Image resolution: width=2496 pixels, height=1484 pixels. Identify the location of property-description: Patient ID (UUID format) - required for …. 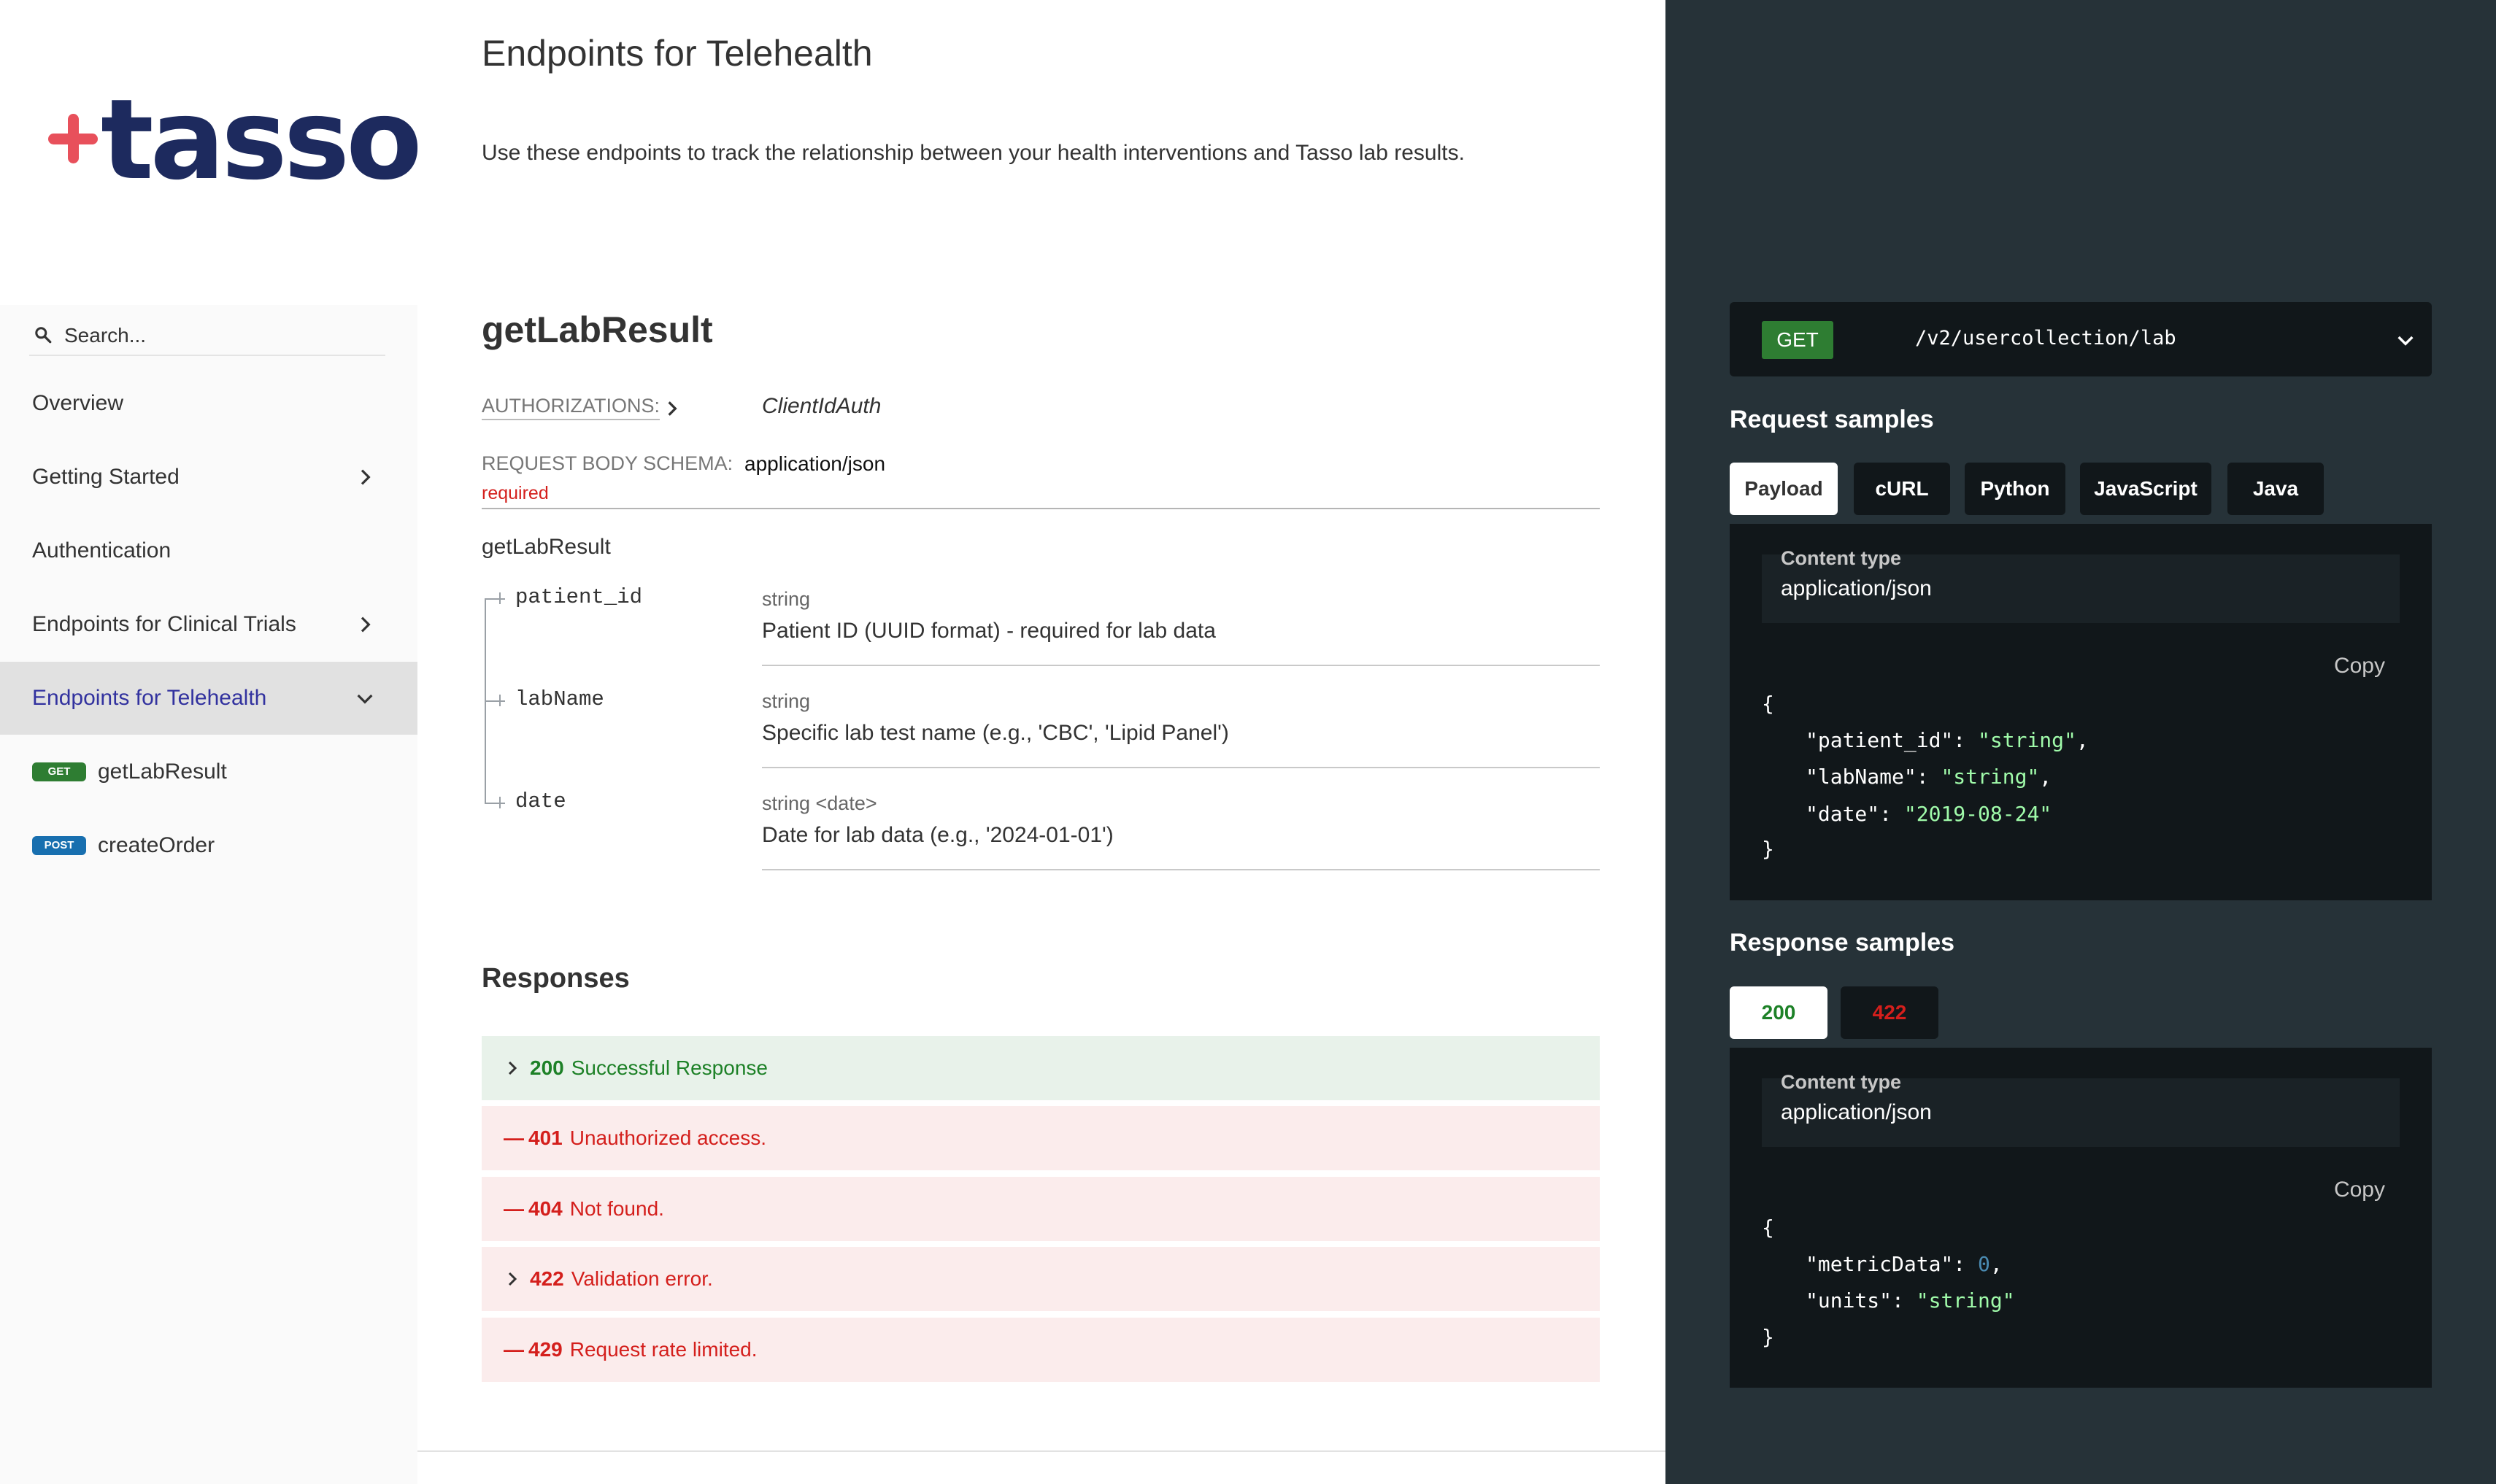
(989, 631).